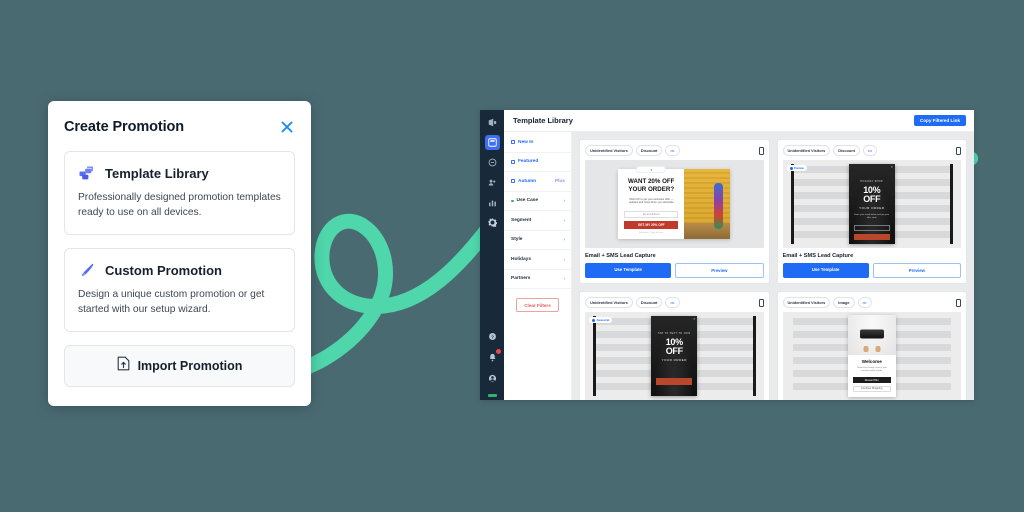 This screenshot has width=1024, height=512. Describe the element at coordinates (87, 173) in the screenshot. I see `template-library-icon` at that location.